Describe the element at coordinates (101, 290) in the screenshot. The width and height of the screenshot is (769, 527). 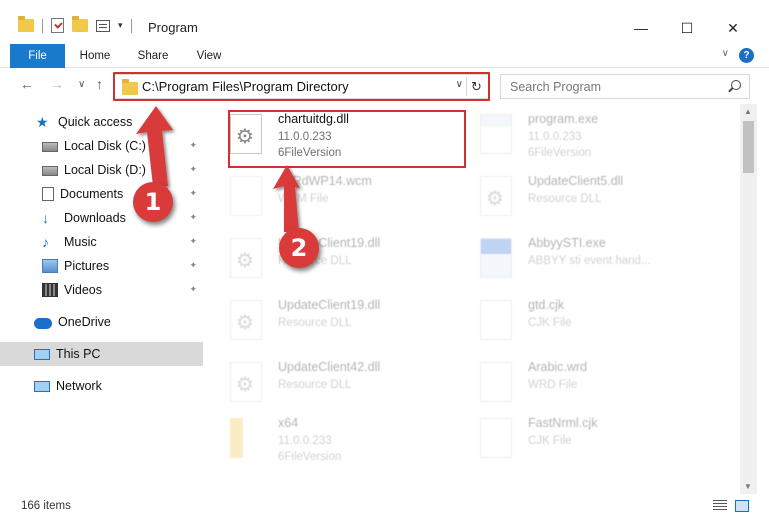
I see `nav-item-videos: Videos ✦` at that location.